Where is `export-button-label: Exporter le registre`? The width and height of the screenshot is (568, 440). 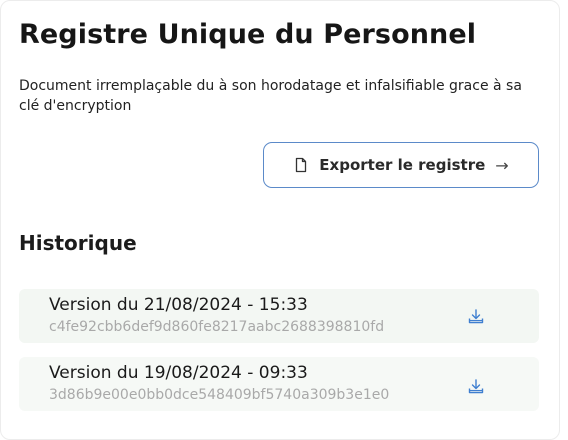
export-button-label: Exporter le registre is located at coordinates (402, 165).